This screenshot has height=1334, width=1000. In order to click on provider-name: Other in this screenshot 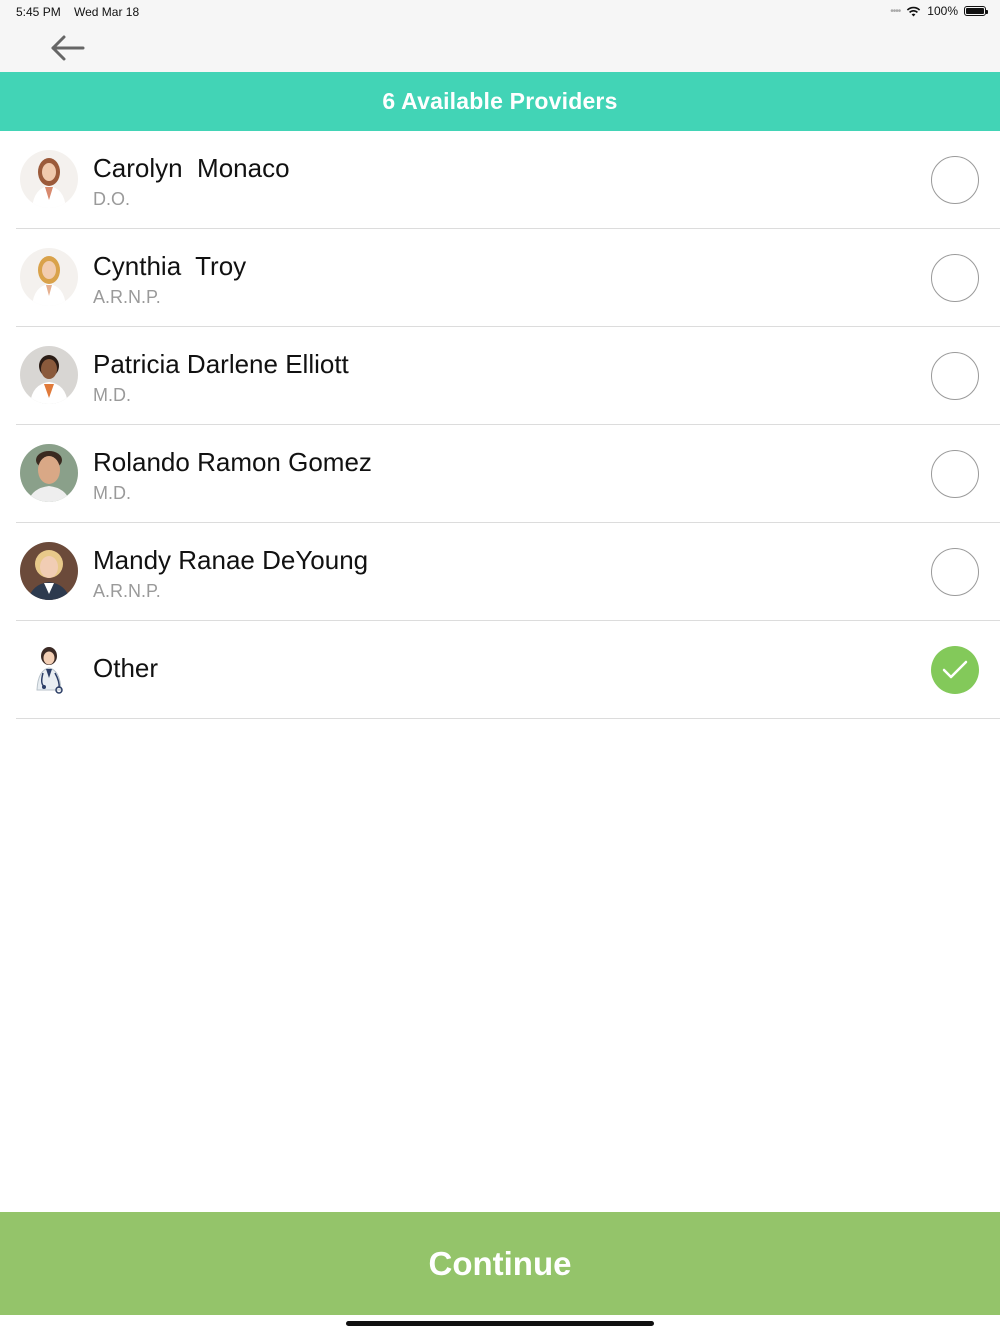, I will do `click(126, 668)`.